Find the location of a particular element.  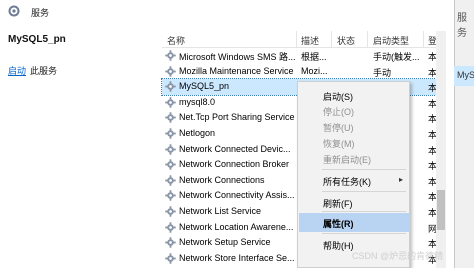

services-icon is located at coordinates (14, 11).